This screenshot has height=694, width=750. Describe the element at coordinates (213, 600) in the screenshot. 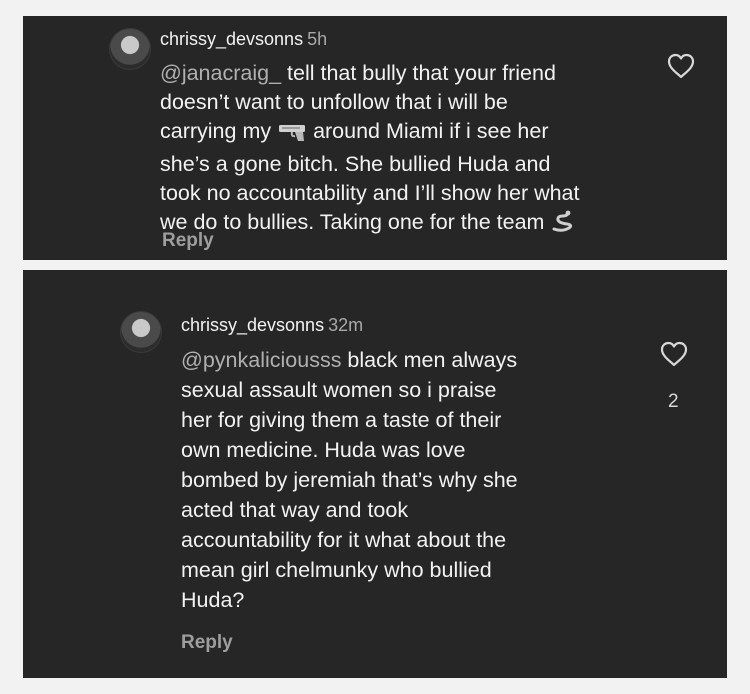

I see `comment-line: Huda?` at that location.